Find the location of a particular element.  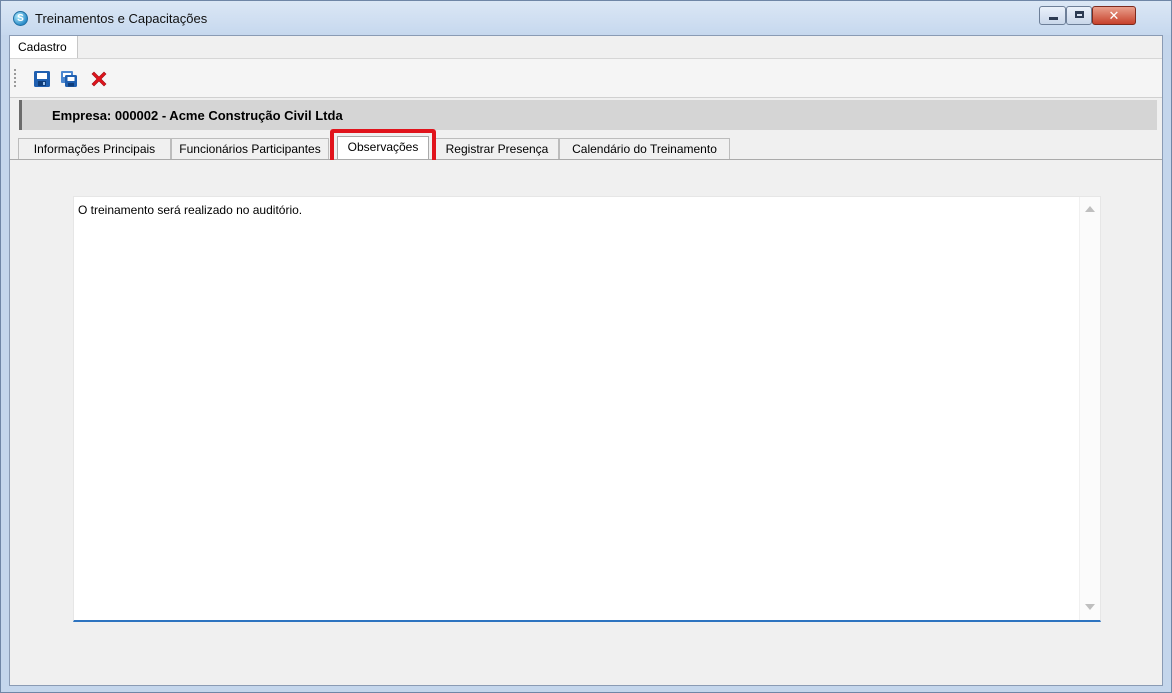

tab-informacoes-principais: Informações Principais is located at coordinates (94, 149).